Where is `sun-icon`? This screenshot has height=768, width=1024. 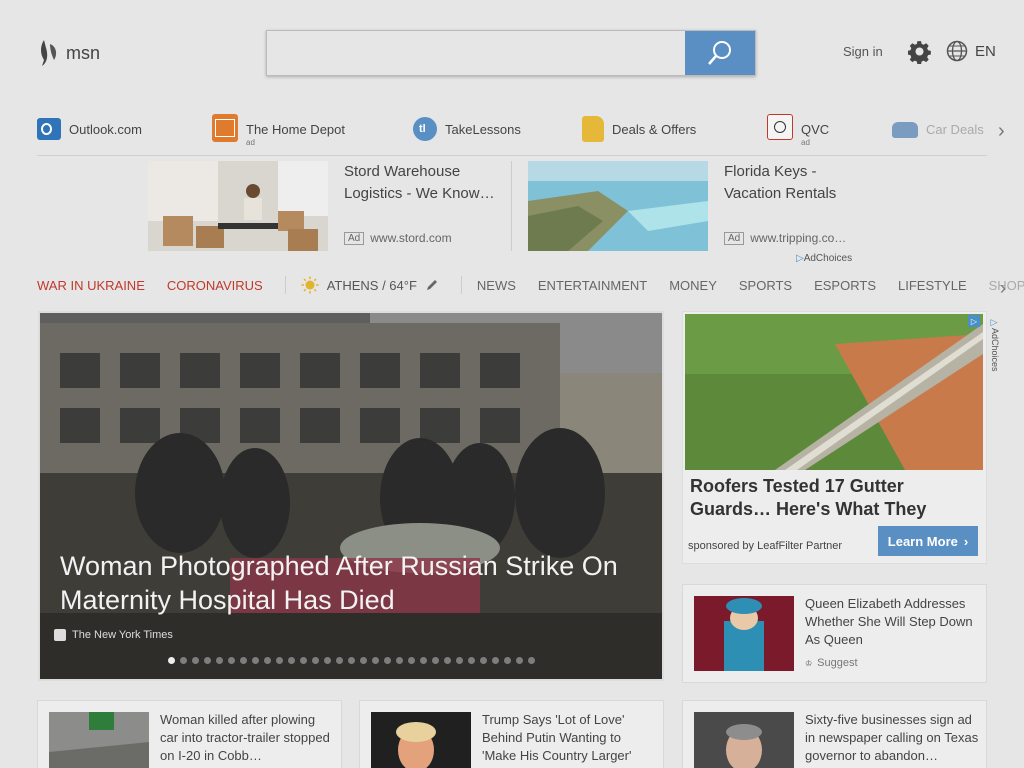 sun-icon is located at coordinates (310, 285).